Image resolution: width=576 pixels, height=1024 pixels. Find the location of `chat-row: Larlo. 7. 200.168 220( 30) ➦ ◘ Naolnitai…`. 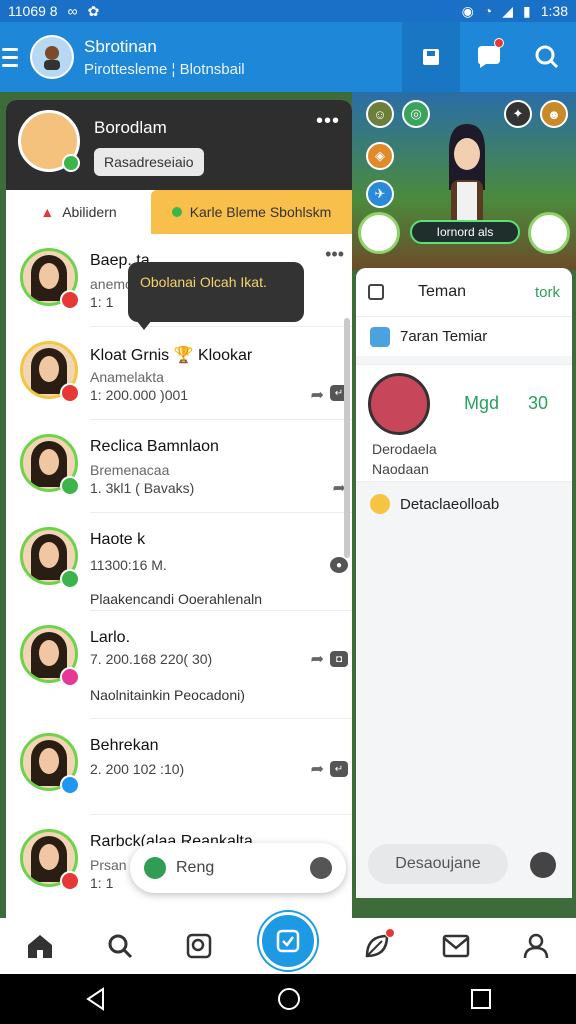

chat-row: Larlo. 7. 200.168 220( 30) ➦ ◘ Naolnitai… is located at coordinates (186, 665).